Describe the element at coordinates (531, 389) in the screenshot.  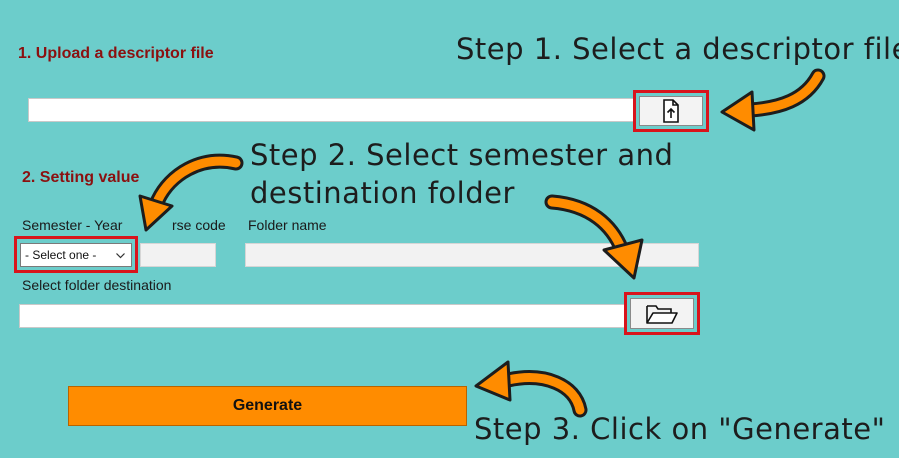
I see `step3-arrow-icon` at that location.